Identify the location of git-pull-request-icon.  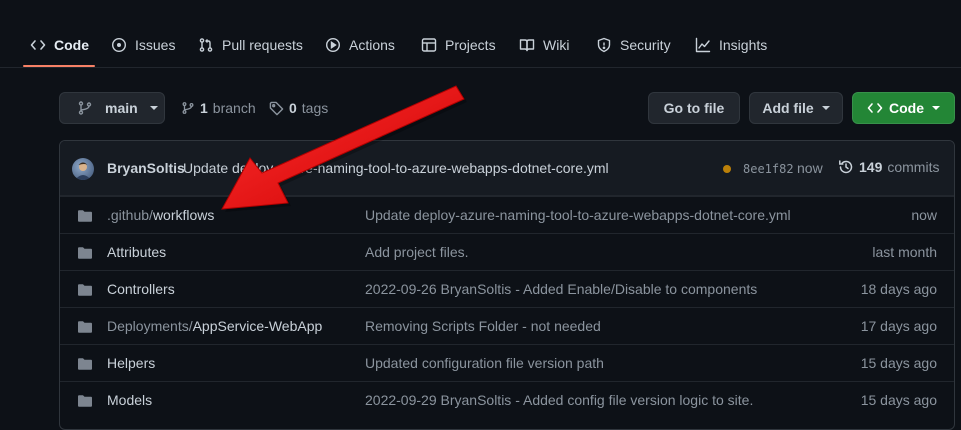
(206, 45).